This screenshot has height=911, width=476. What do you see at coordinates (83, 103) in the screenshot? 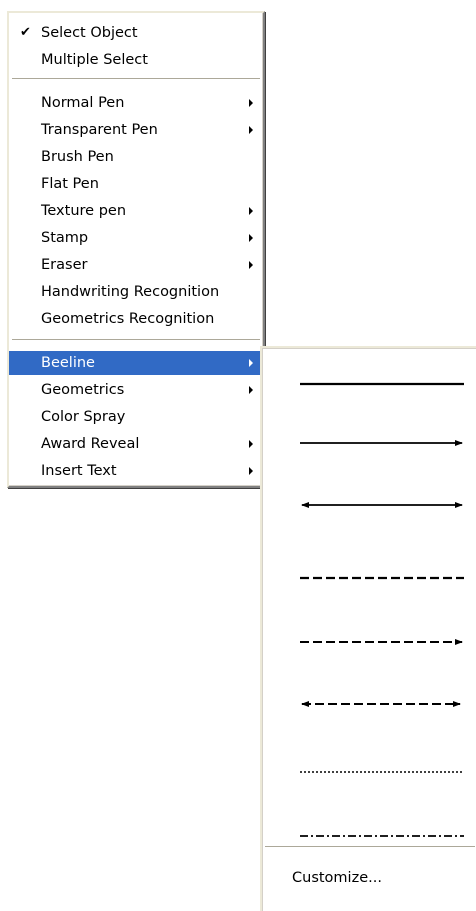
I see `menu-item-label: Normal Pen` at bounding box center [83, 103].